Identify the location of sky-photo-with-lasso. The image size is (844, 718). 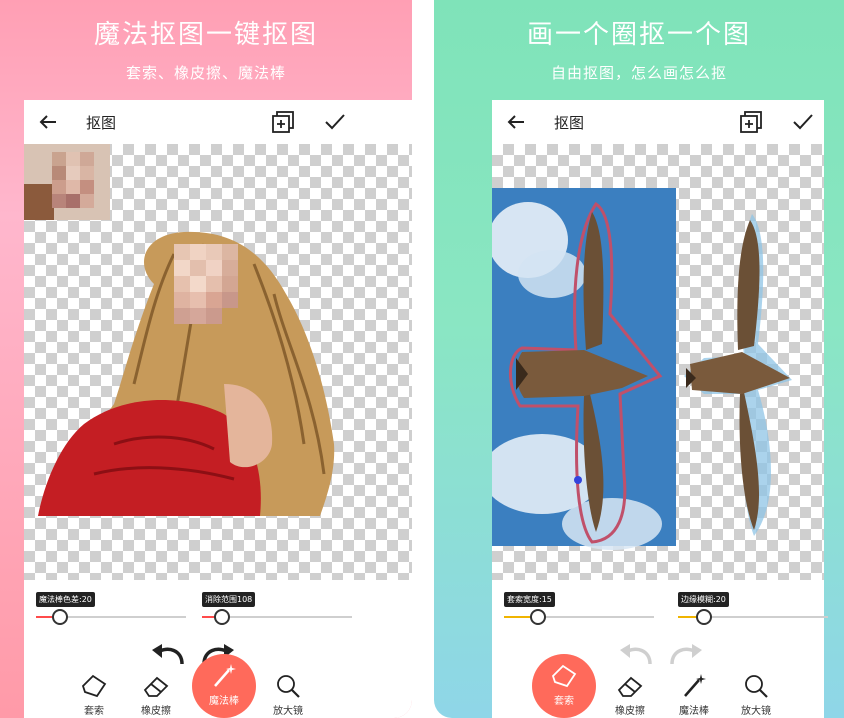
(584, 369).